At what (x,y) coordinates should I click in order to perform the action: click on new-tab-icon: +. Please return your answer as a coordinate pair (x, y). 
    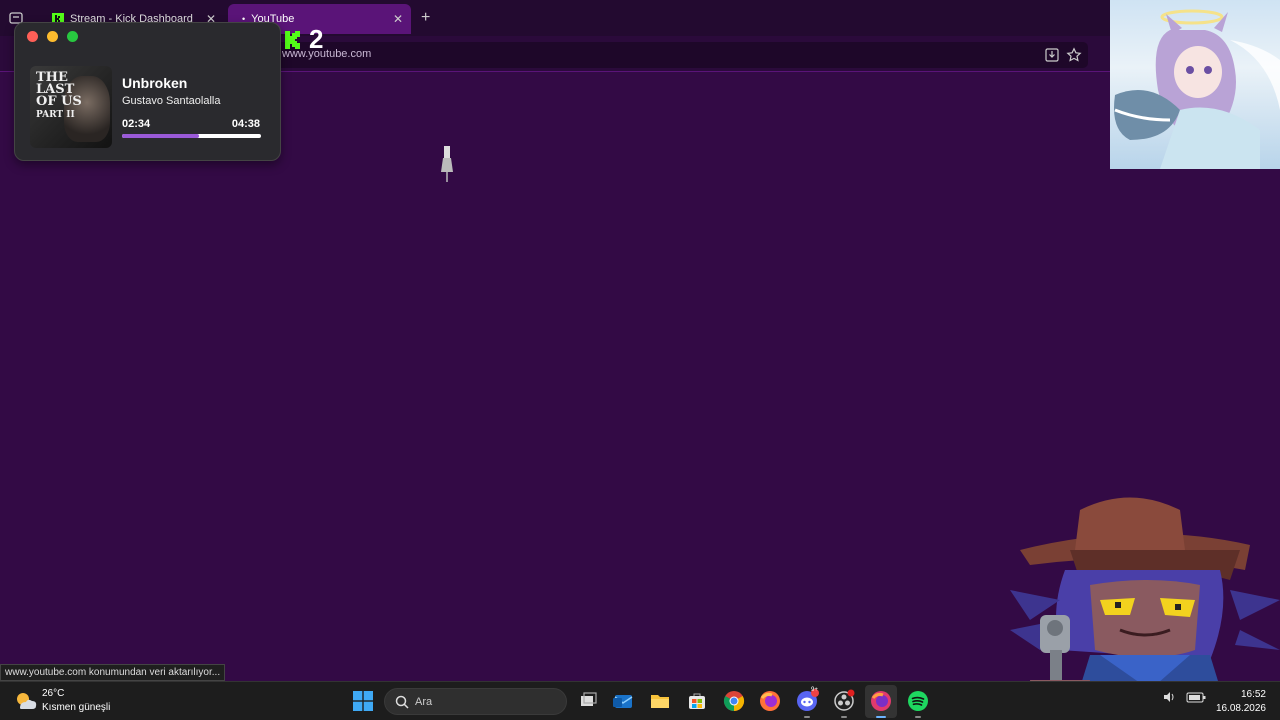
    Looking at the image, I should click on (425, 18).